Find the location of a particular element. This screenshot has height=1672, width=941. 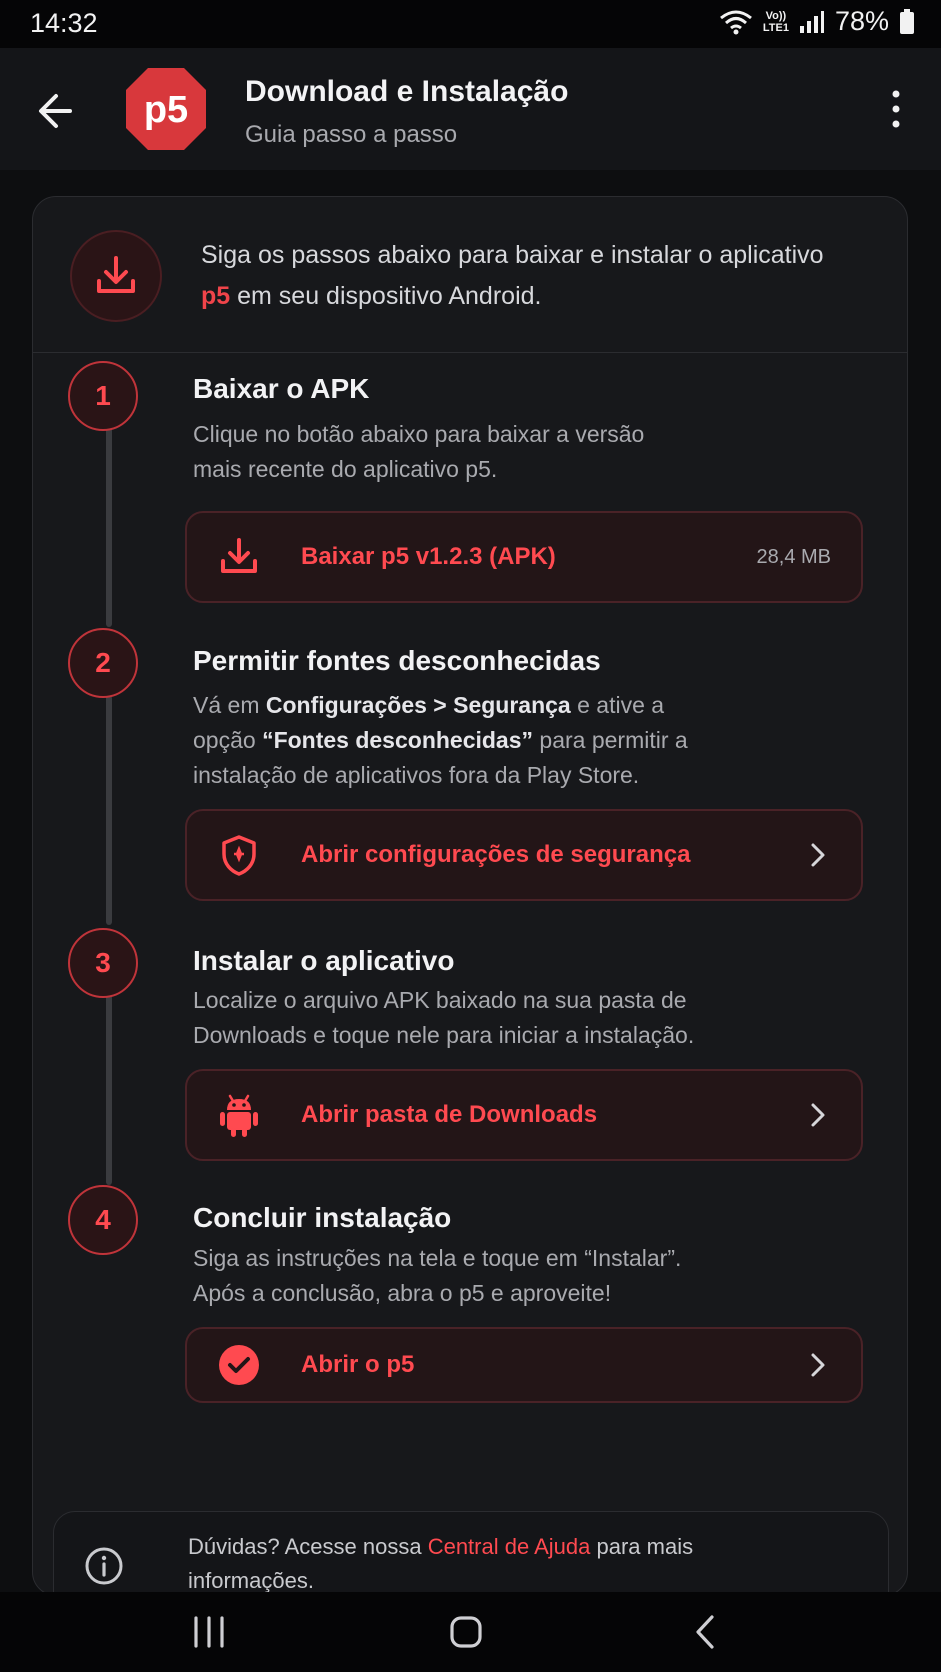

more-options-icon is located at coordinates (896, 109).